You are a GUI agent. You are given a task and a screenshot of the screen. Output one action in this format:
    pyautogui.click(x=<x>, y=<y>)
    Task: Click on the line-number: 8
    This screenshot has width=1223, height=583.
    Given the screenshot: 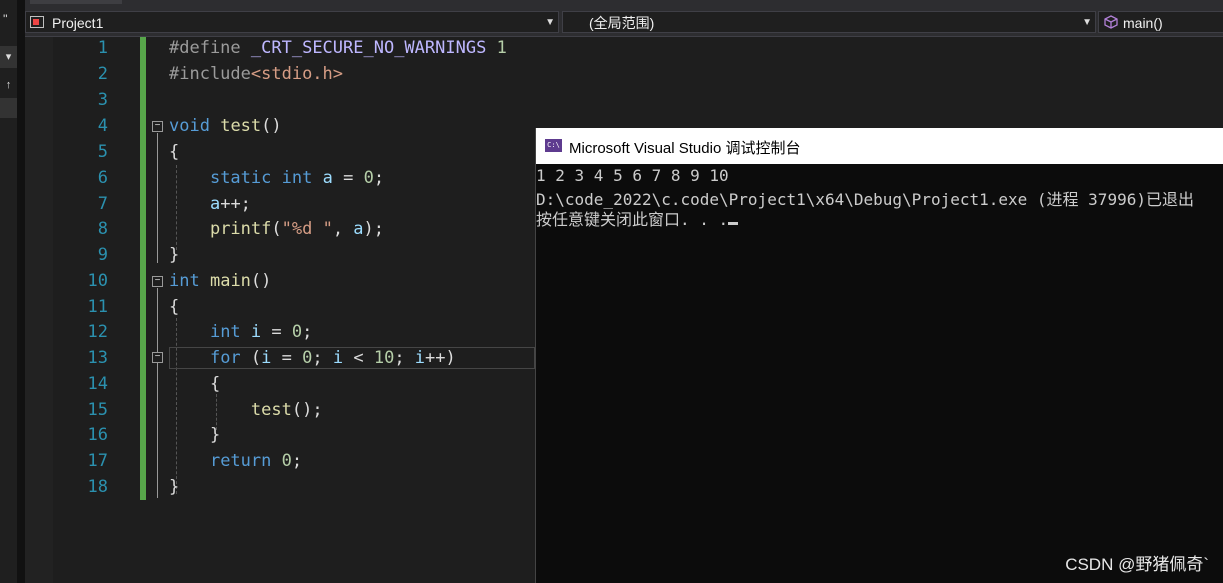 What is the action you would take?
    pyautogui.click(x=102, y=229)
    